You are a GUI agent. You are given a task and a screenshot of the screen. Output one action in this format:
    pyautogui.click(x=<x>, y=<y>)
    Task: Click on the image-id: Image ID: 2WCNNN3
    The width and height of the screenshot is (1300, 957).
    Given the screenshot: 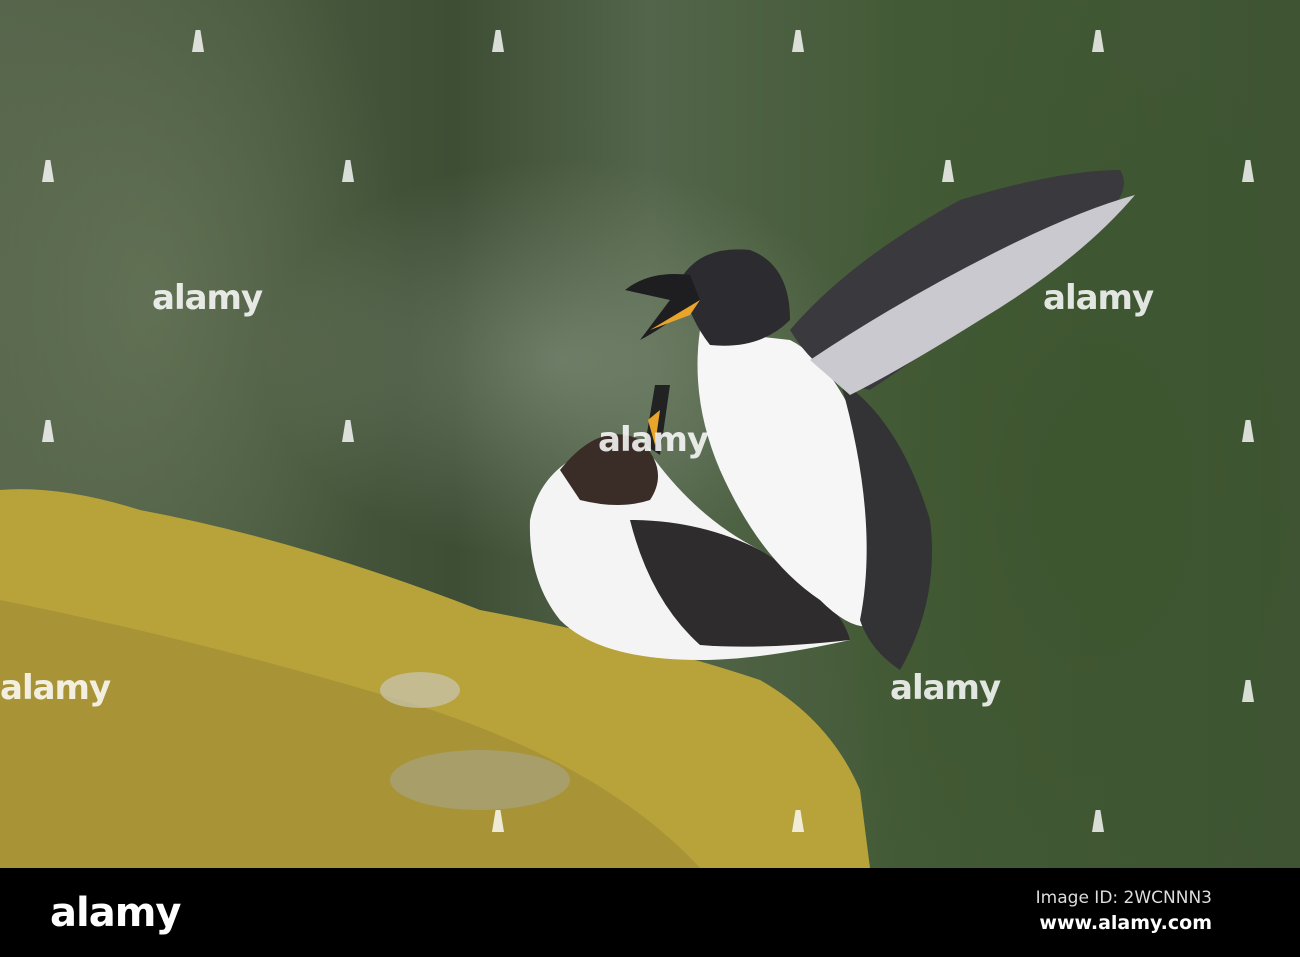 What is the action you would take?
    pyautogui.click(x=1123, y=898)
    